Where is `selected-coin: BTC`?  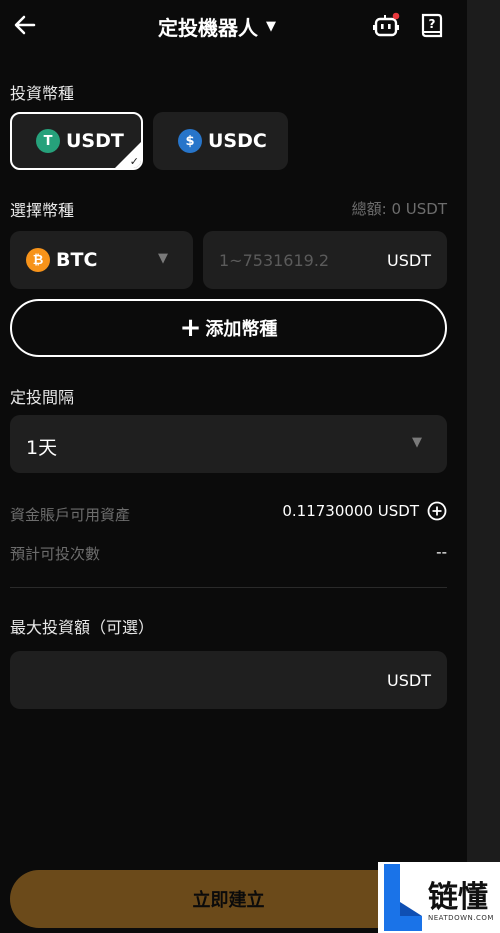
selected-coin: BTC is located at coordinates (77, 260).